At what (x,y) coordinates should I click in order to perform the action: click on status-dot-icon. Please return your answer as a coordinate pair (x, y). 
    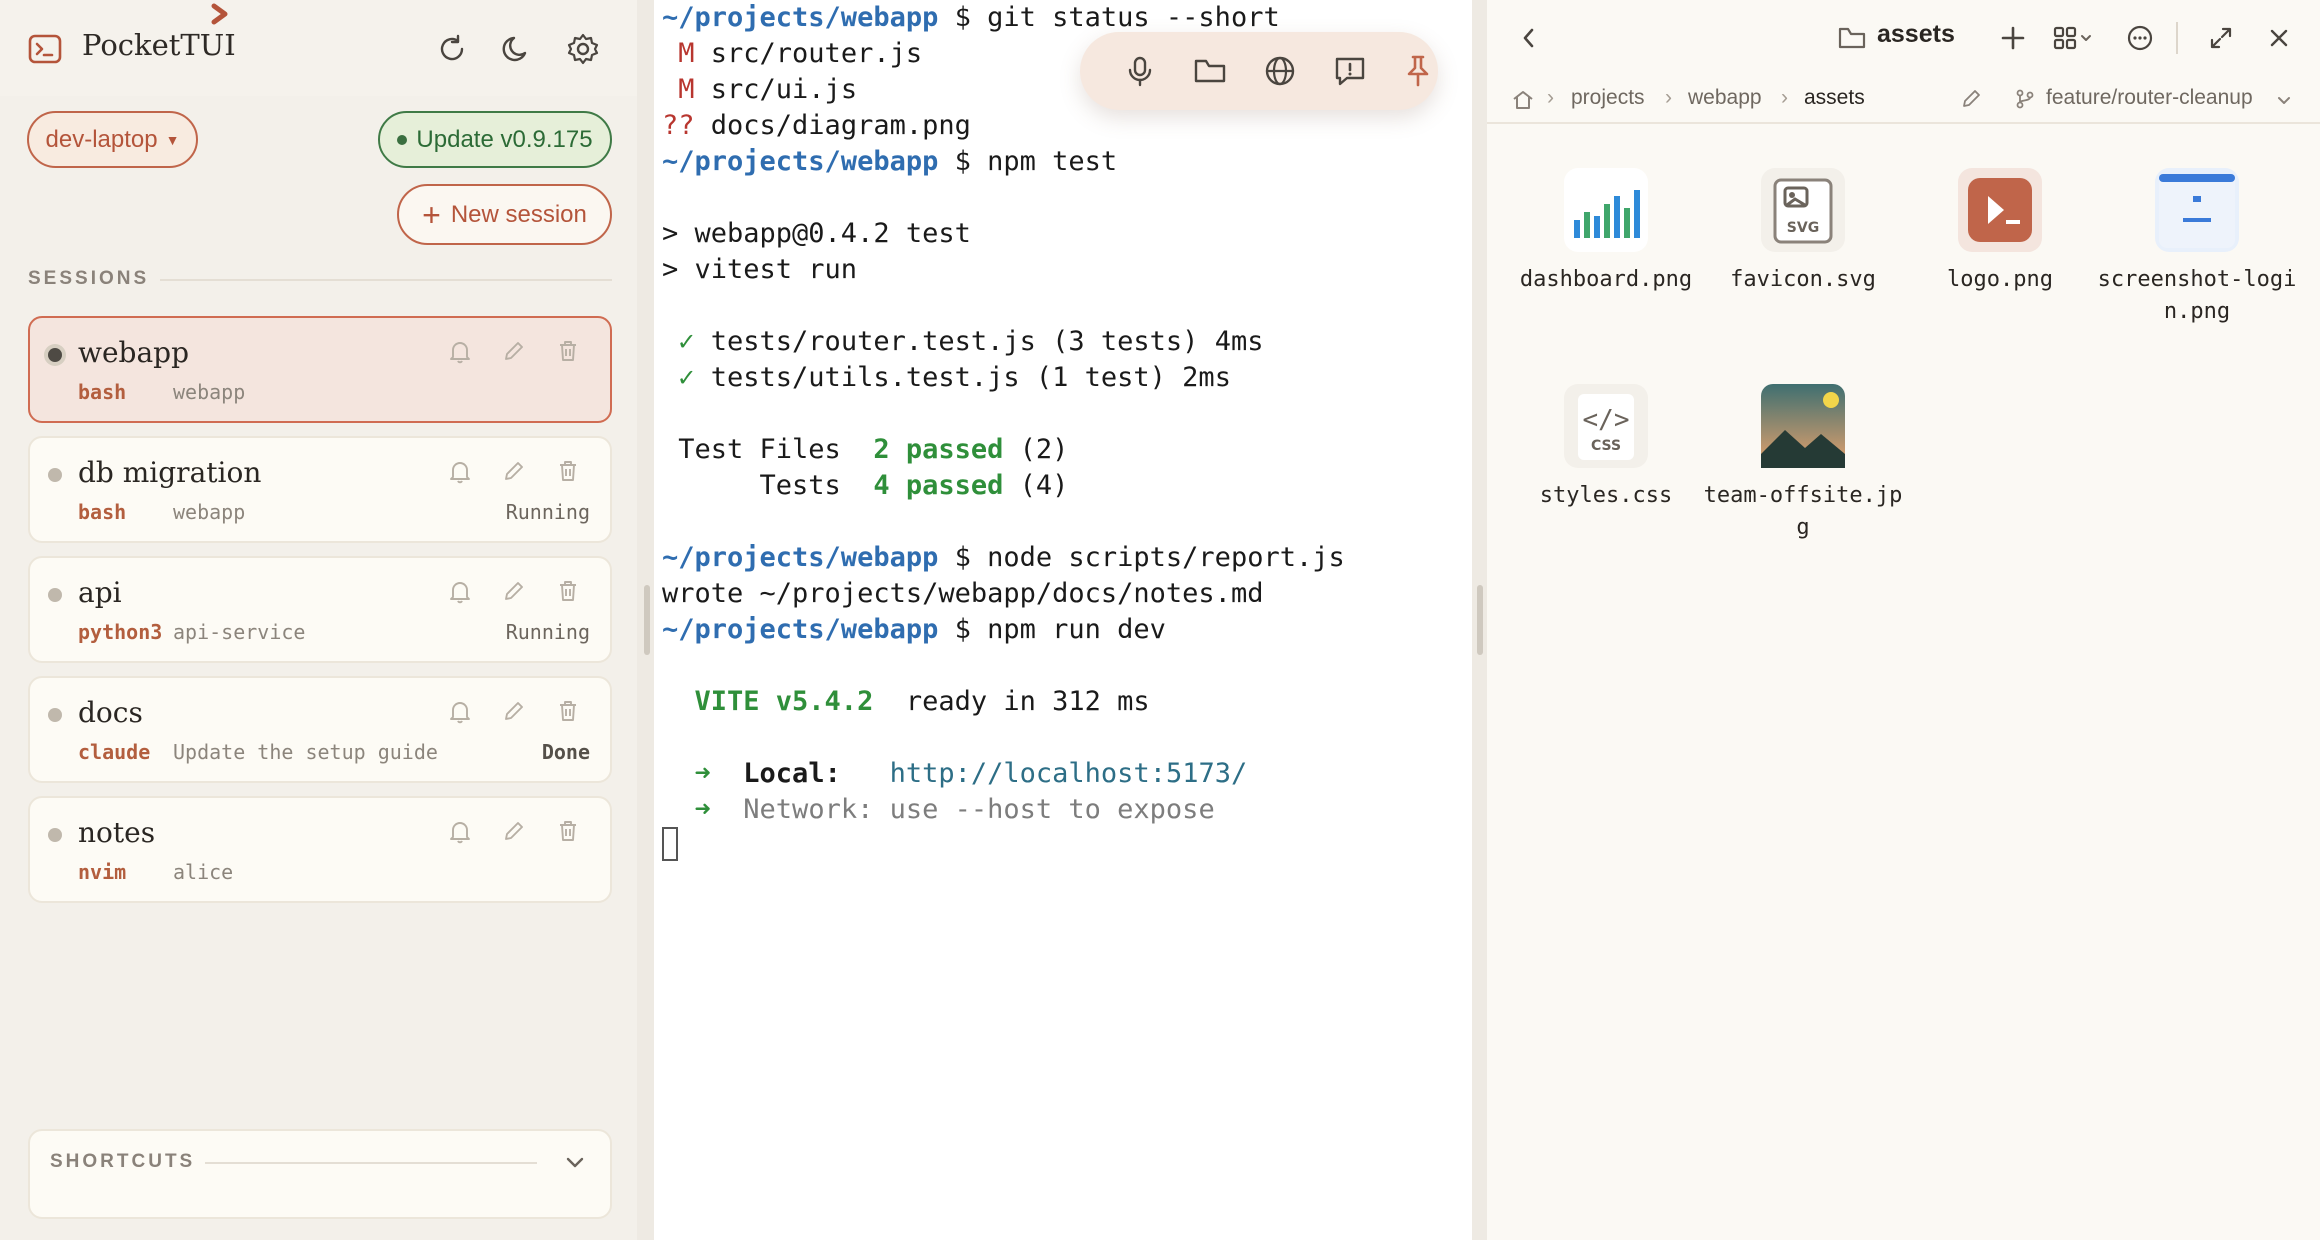
    Looking at the image, I should click on (402, 139).